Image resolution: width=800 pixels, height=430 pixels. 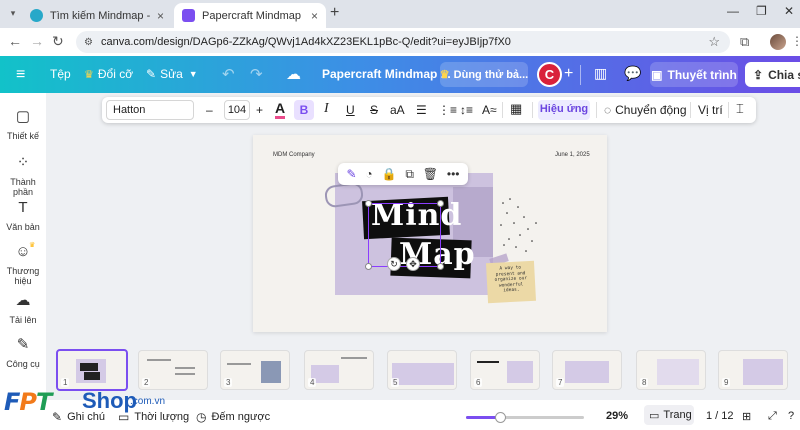 What do you see at coordinates (466, 110) in the screenshot?
I see `spacing-icon: ↕≡` at bounding box center [466, 110].